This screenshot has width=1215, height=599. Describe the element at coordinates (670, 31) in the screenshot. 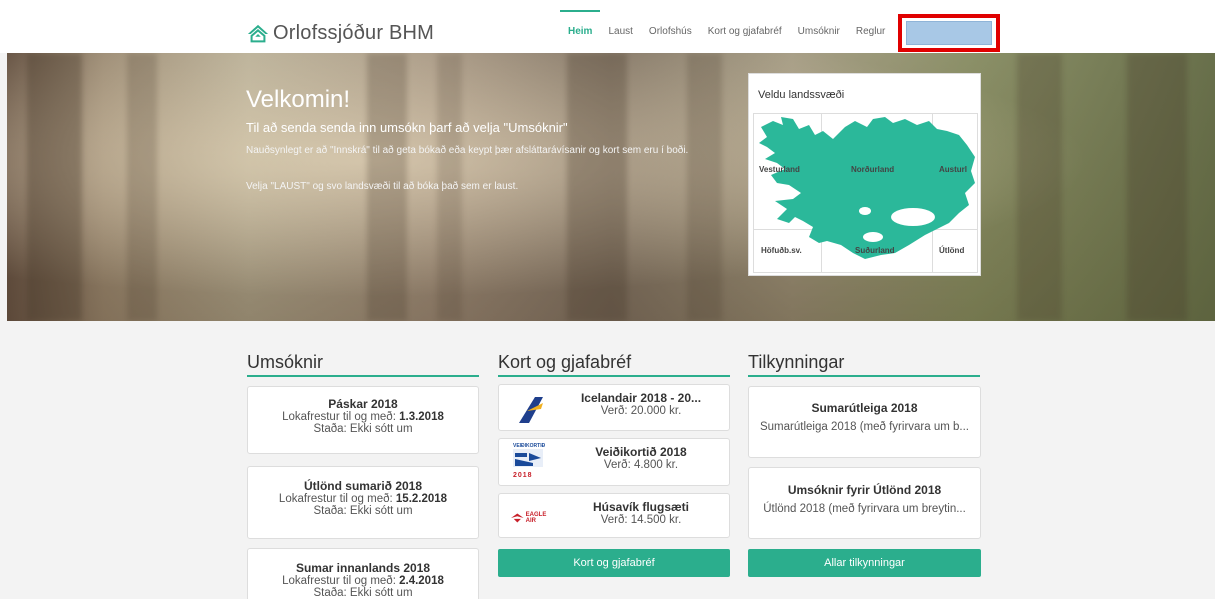

I see `nav-orlofshus: Orlofshús` at that location.